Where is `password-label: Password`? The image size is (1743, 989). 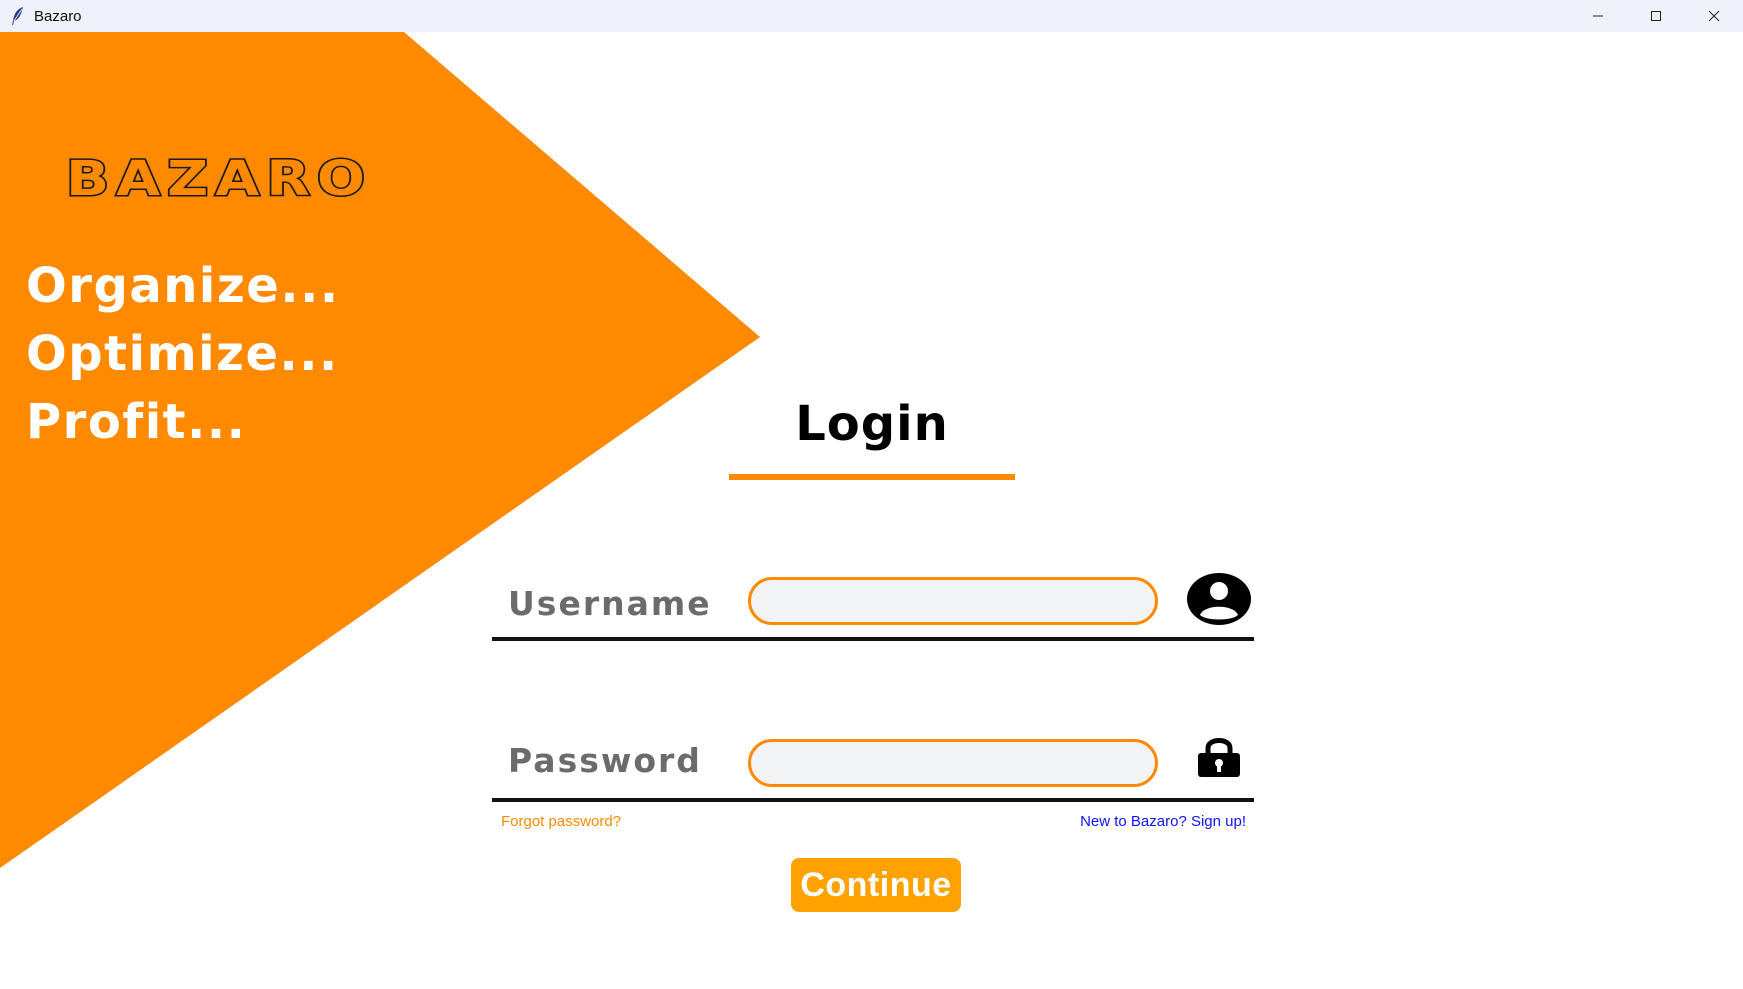 password-label: Password is located at coordinates (605, 760).